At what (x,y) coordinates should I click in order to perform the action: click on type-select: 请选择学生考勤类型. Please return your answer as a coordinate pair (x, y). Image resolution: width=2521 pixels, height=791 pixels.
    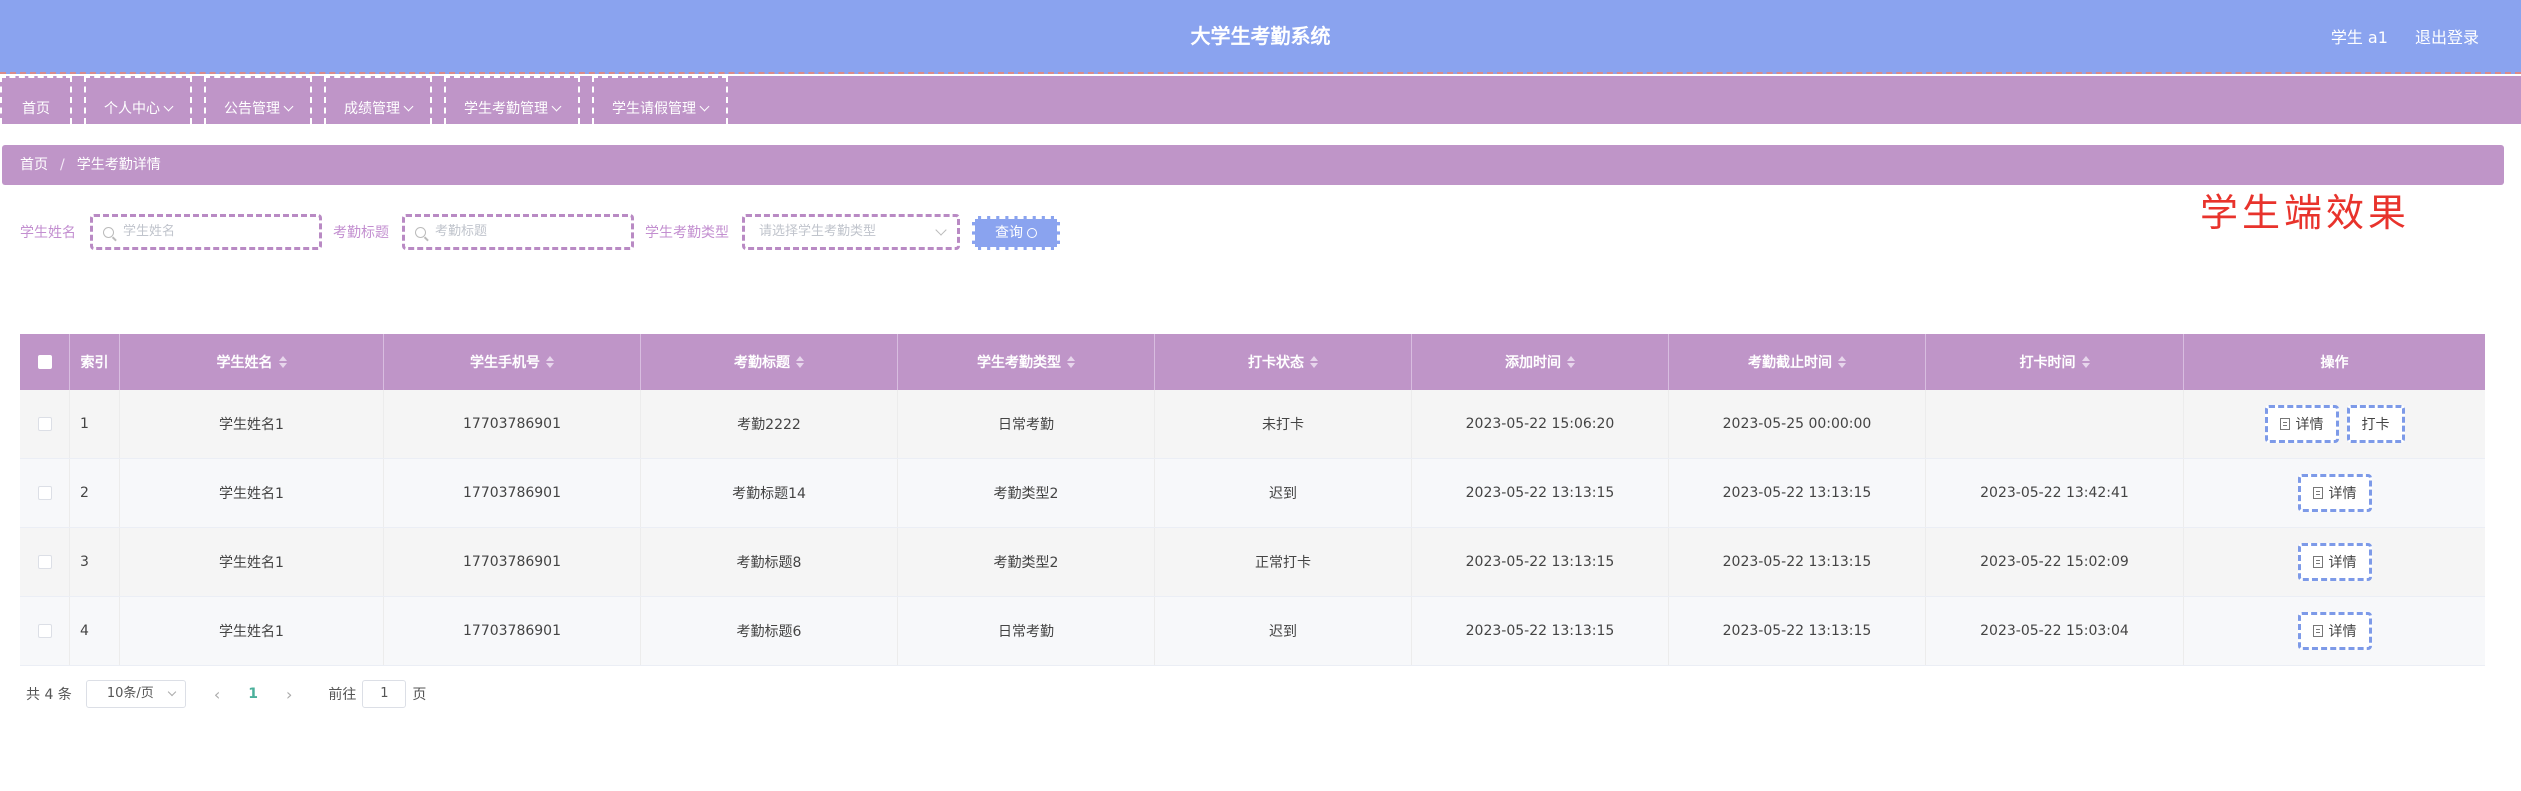
    Looking at the image, I should click on (851, 232).